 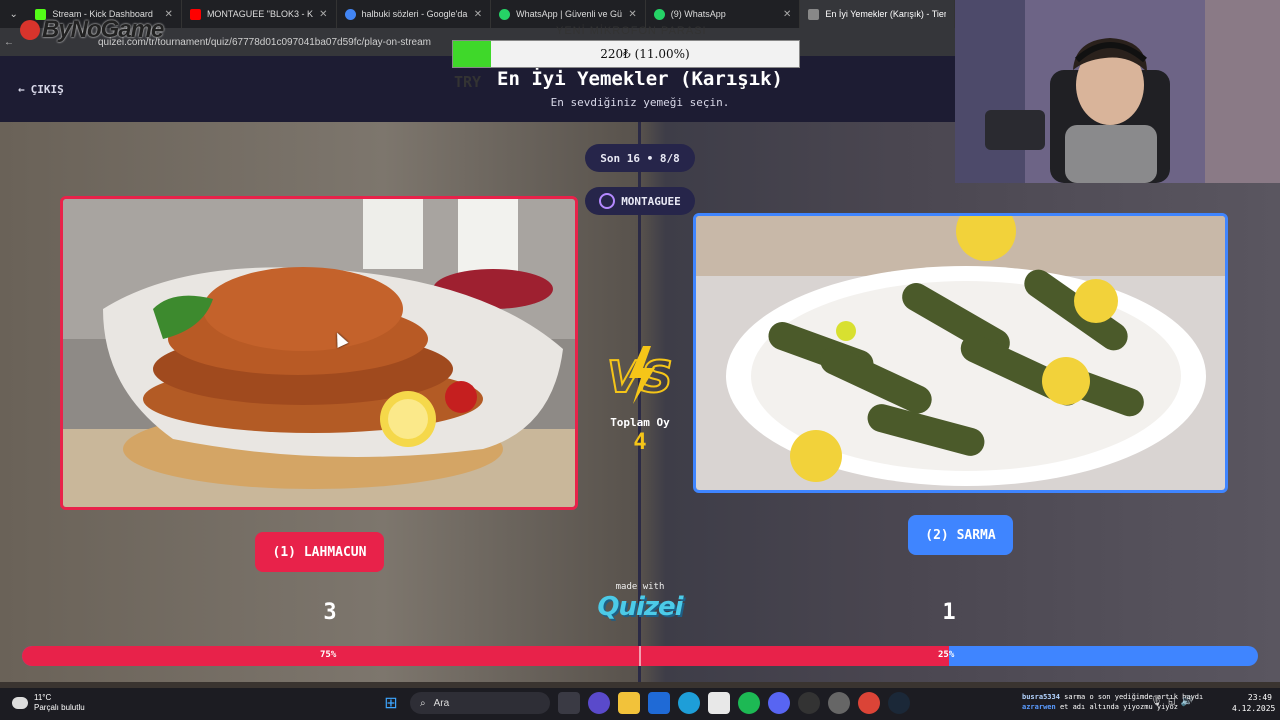 What do you see at coordinates (779, 703) in the screenshot?
I see `discord-icon` at bounding box center [779, 703].